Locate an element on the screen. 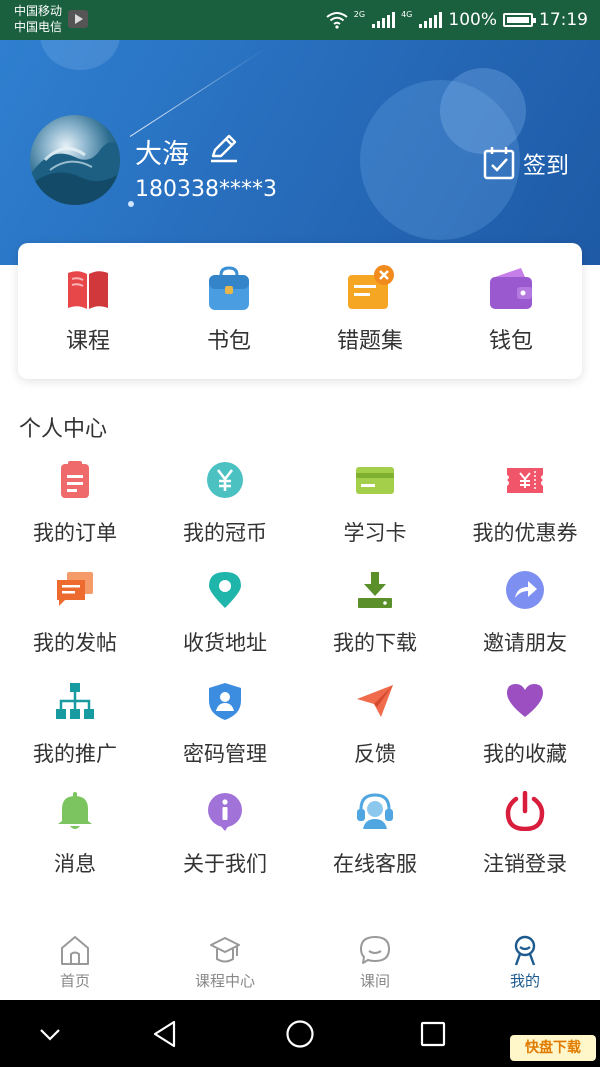 This screenshot has height=1067, width=600. bottom-nav: 首页 课程中心 课间 我的 is located at coordinates (300, 960).